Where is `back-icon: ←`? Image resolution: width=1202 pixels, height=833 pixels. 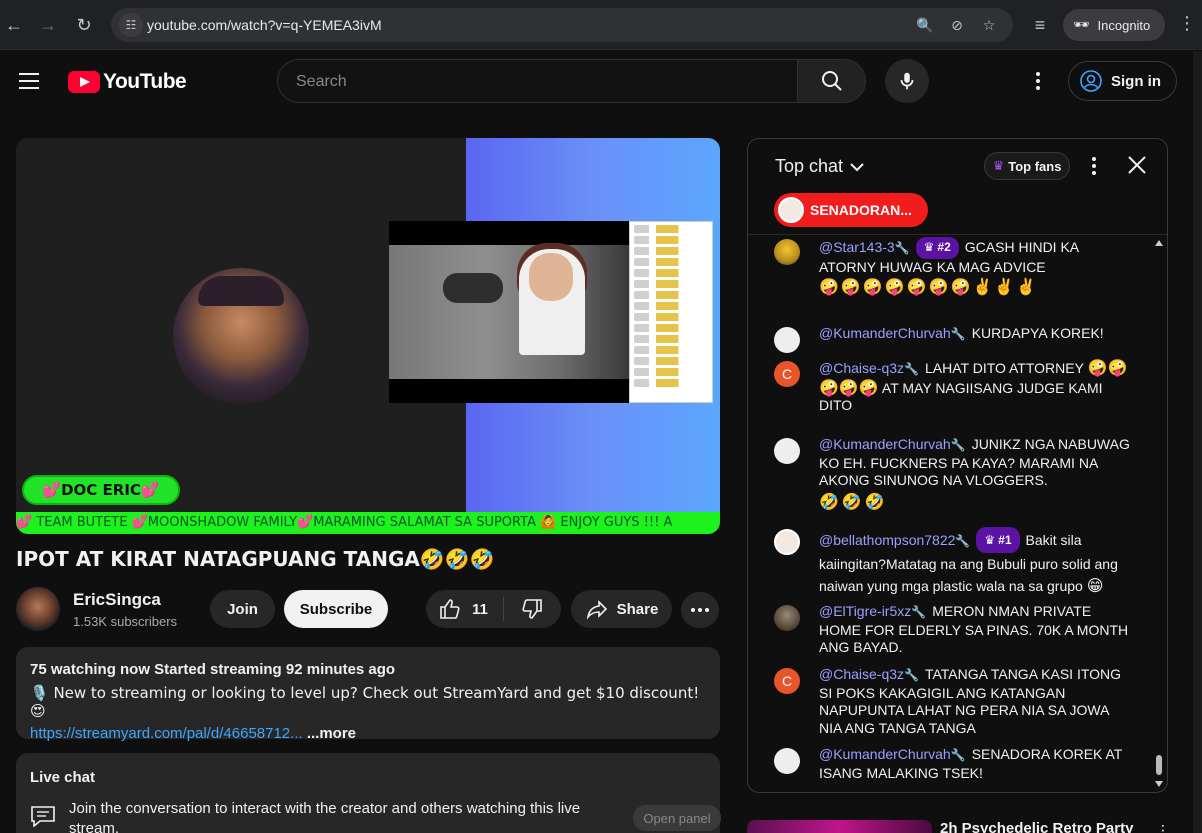 back-icon: ← is located at coordinates (14, 25).